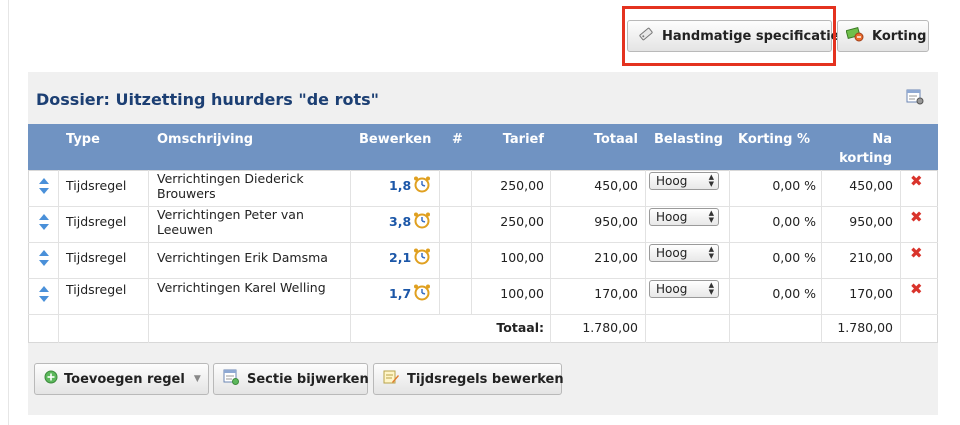  What do you see at coordinates (205, 139) in the screenshot?
I see `header-description: Omschrijving` at bounding box center [205, 139].